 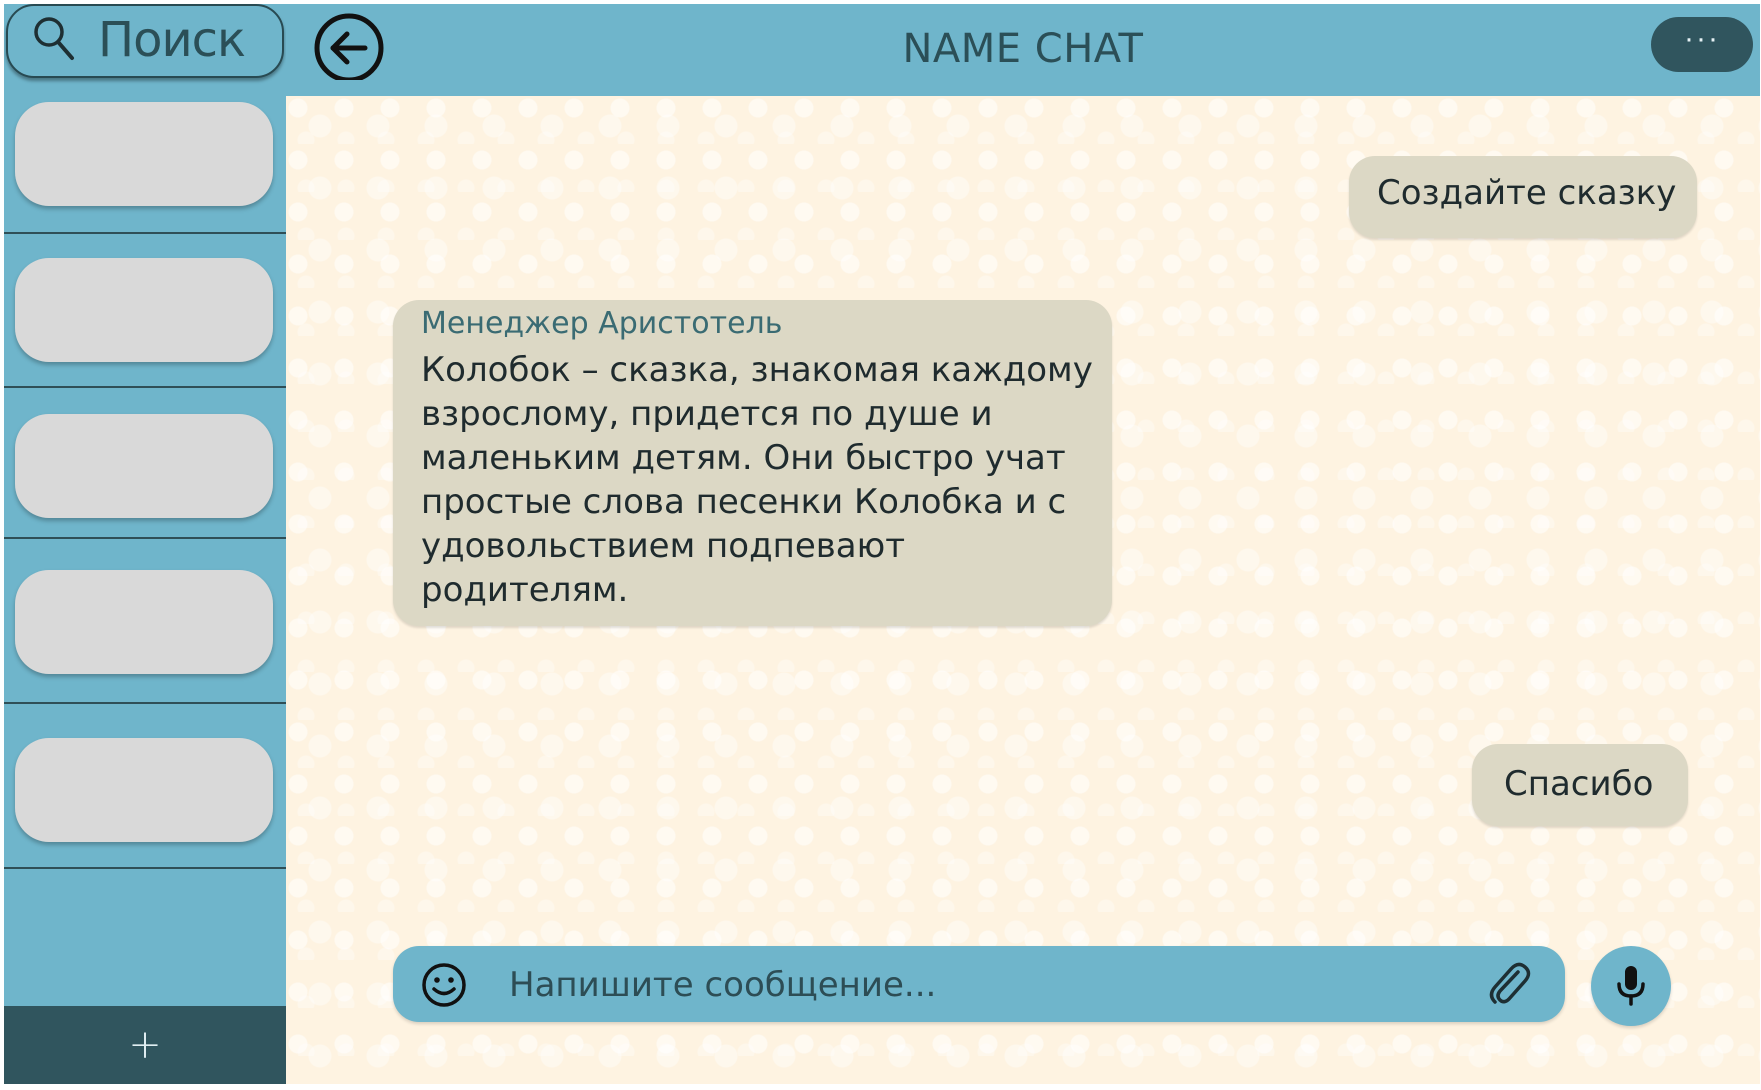 I want to click on outgoing-message: Создайте сказку, so click(x=1523, y=197).